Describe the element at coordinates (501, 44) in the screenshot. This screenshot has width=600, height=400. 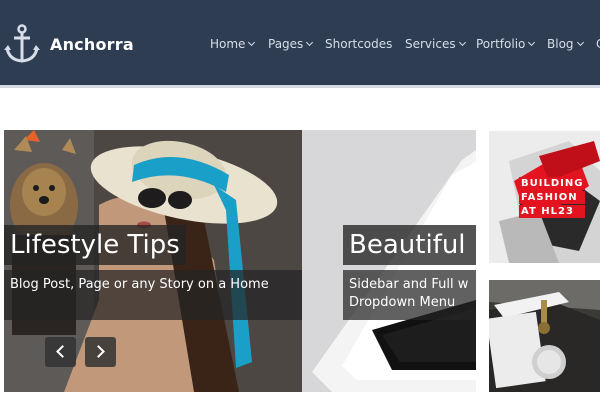
I see `nav-item-label: Portfolio` at that location.